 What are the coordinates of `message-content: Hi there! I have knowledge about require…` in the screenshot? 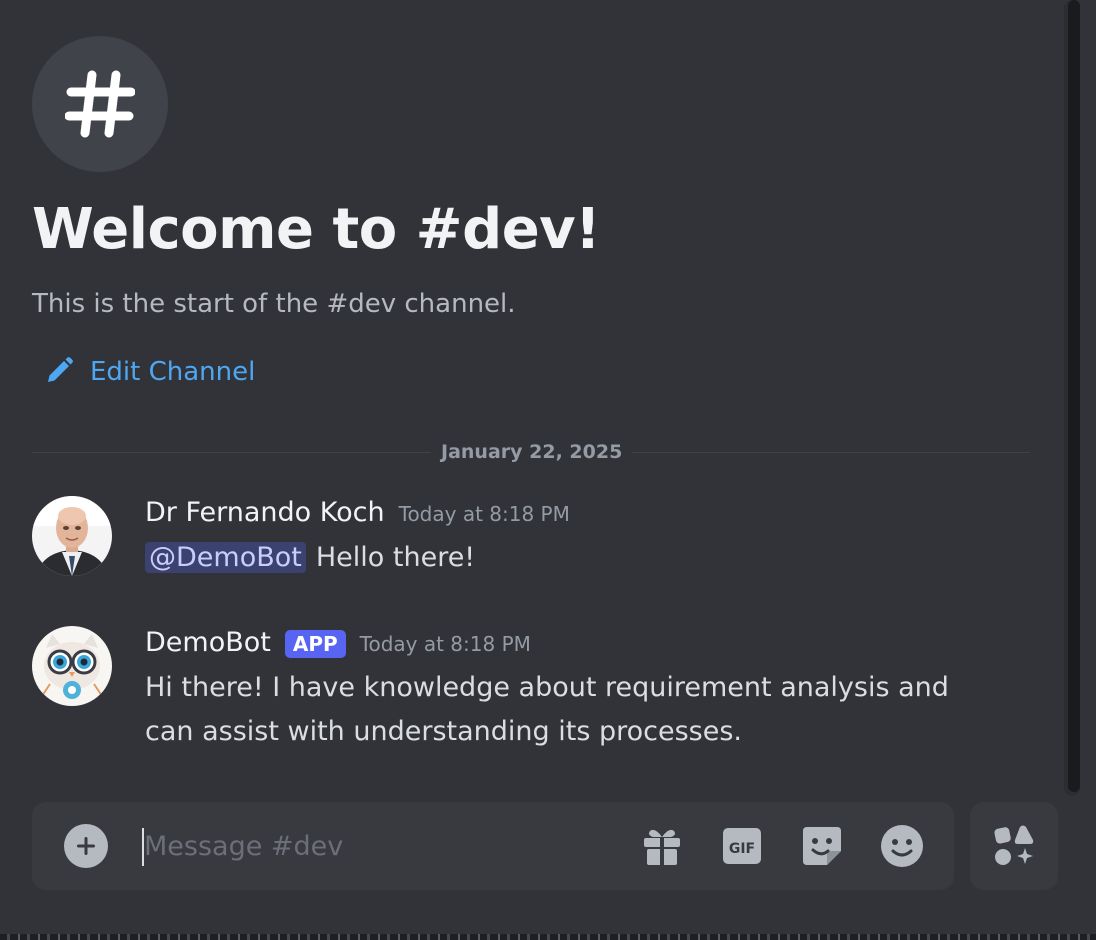 It's located at (547, 710).